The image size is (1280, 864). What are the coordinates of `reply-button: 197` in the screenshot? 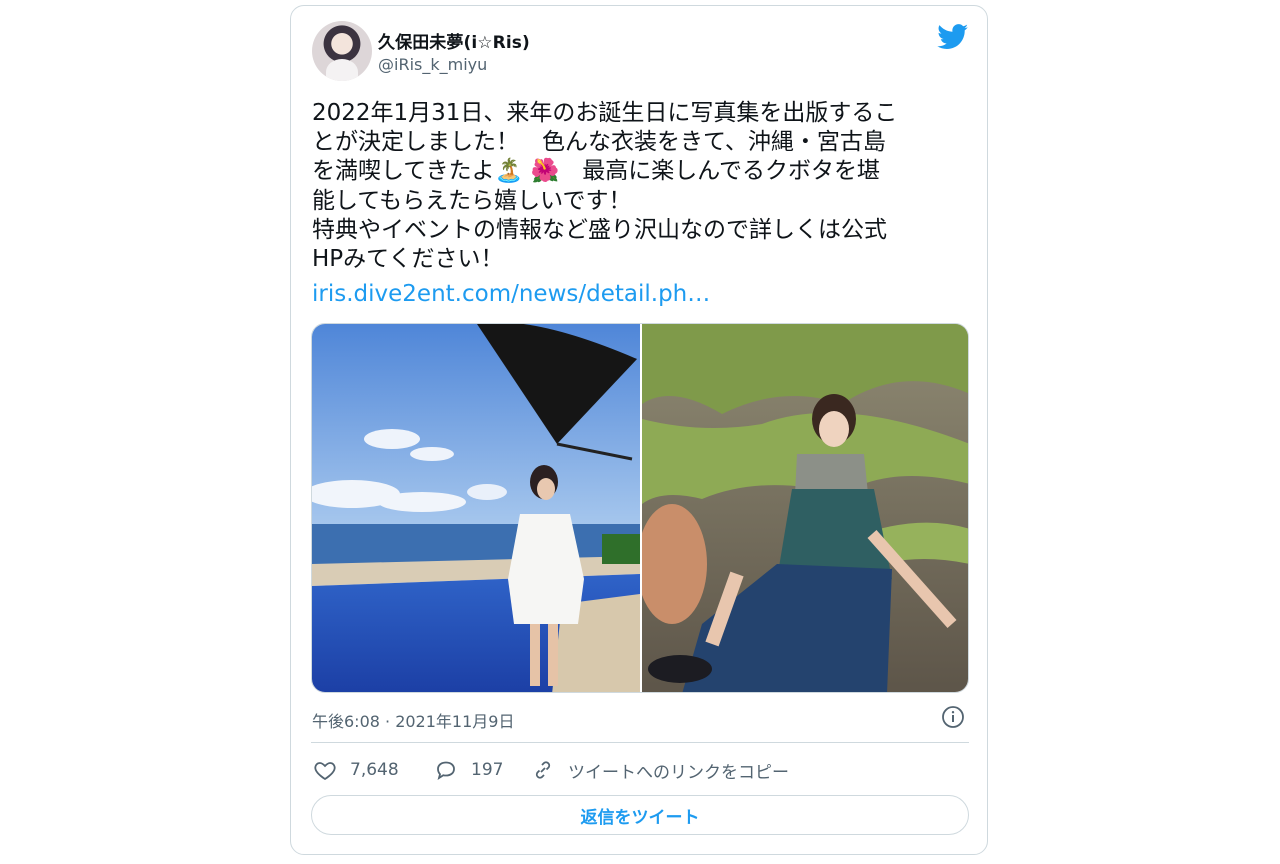 It's located at (468, 770).